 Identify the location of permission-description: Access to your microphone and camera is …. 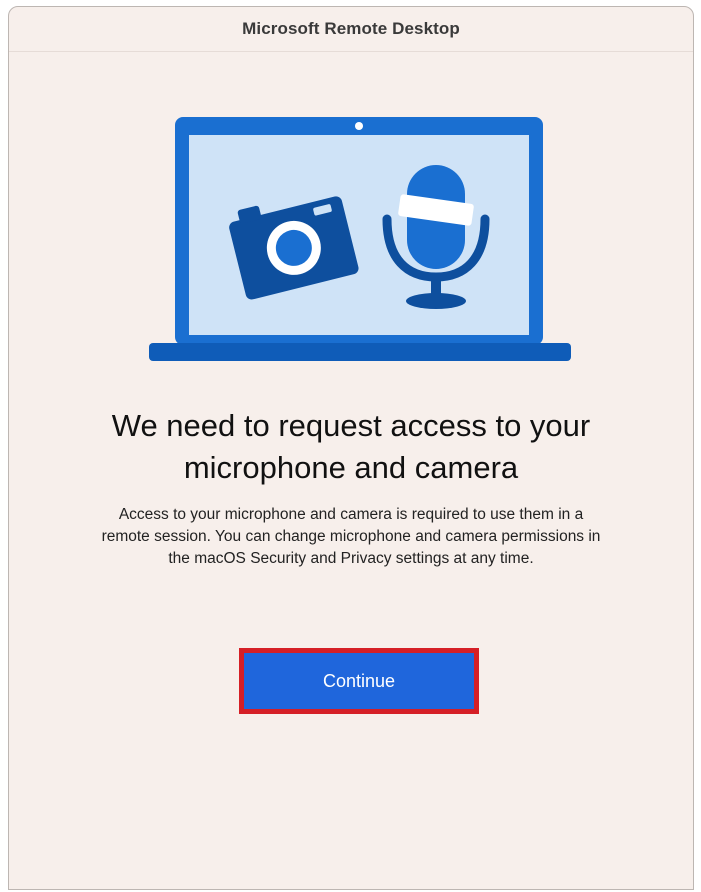
(351, 536).